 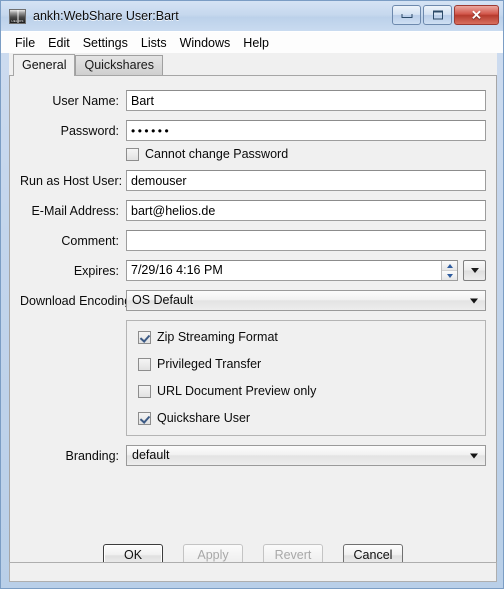 What do you see at coordinates (284, 270) in the screenshot?
I see `expires-input` at bounding box center [284, 270].